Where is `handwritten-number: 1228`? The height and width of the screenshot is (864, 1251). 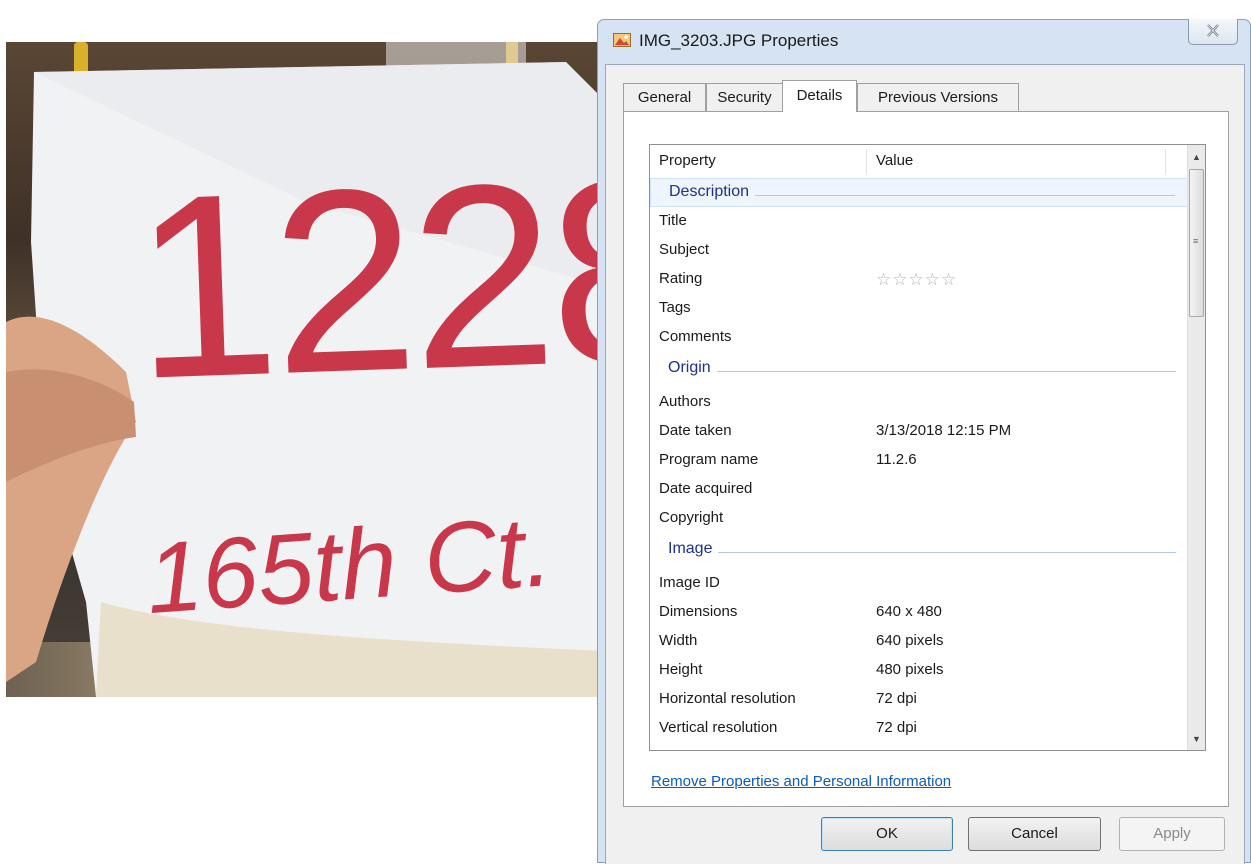 handwritten-number: 1228 is located at coordinates (377, 279).